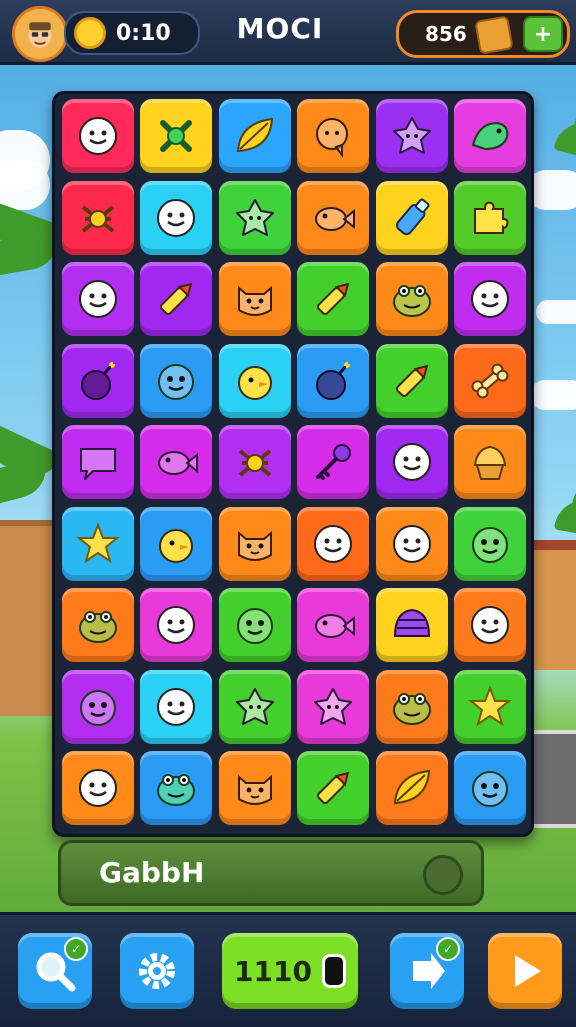 The image size is (576, 1027). Describe the element at coordinates (443, 875) in the screenshot. I see `hint-toggle` at that location.